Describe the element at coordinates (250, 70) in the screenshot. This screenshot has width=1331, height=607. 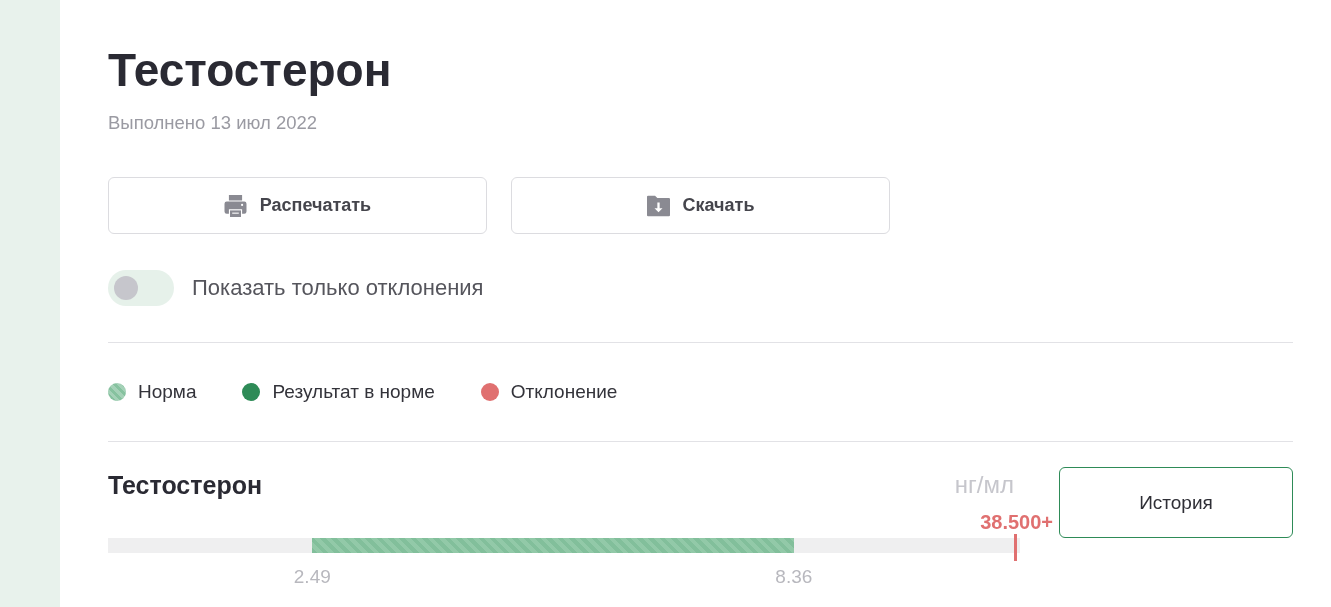
I see `page-title: Тестостерон` at that location.